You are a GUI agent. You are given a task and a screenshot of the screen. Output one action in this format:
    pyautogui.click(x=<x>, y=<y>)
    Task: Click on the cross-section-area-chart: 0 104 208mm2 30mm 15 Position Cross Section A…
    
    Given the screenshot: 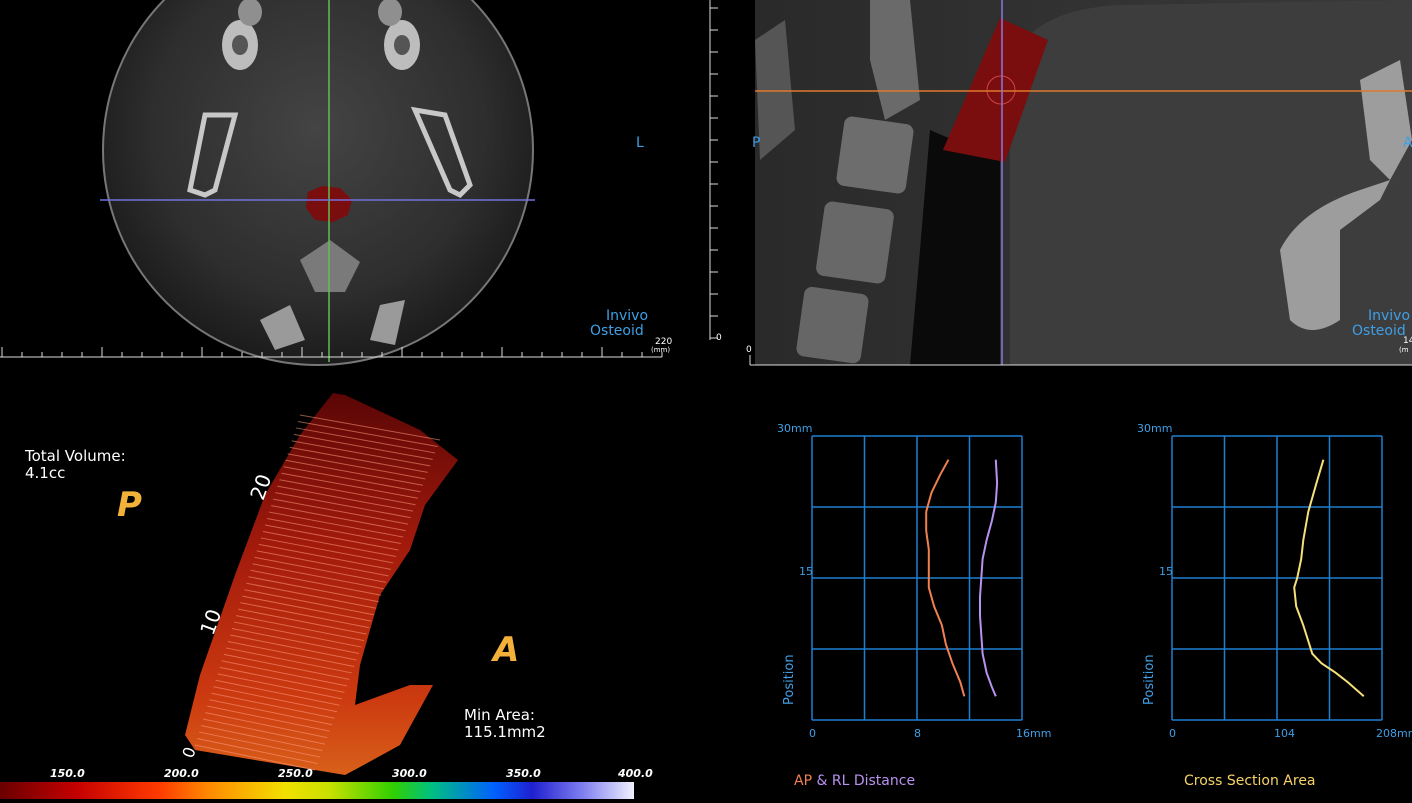 What is the action you would take?
    pyautogui.click(x=1236, y=589)
    